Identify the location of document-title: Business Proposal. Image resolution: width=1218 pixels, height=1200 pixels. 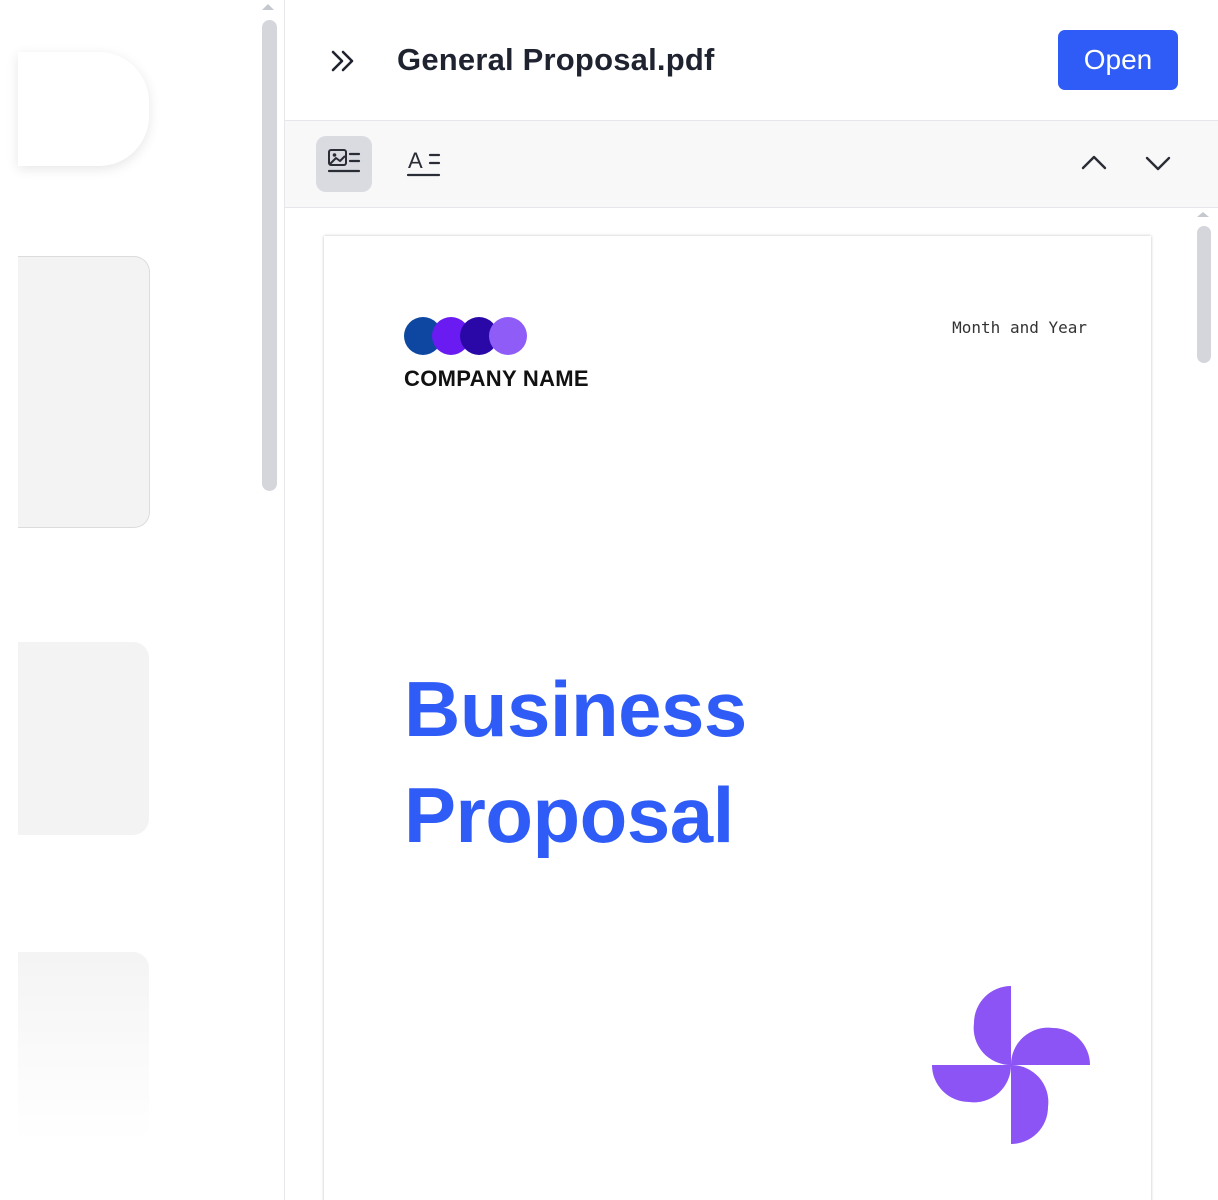
(575, 762).